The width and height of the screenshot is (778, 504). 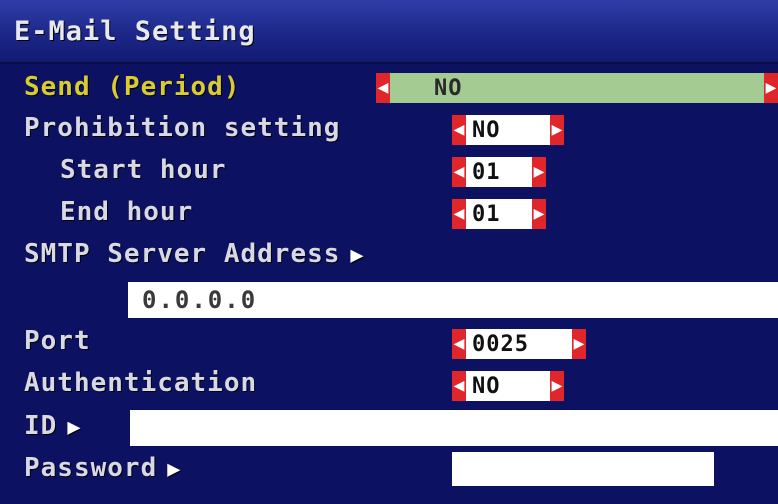 What do you see at coordinates (143, 170) in the screenshot?
I see `start-hour-label: Start hour` at bounding box center [143, 170].